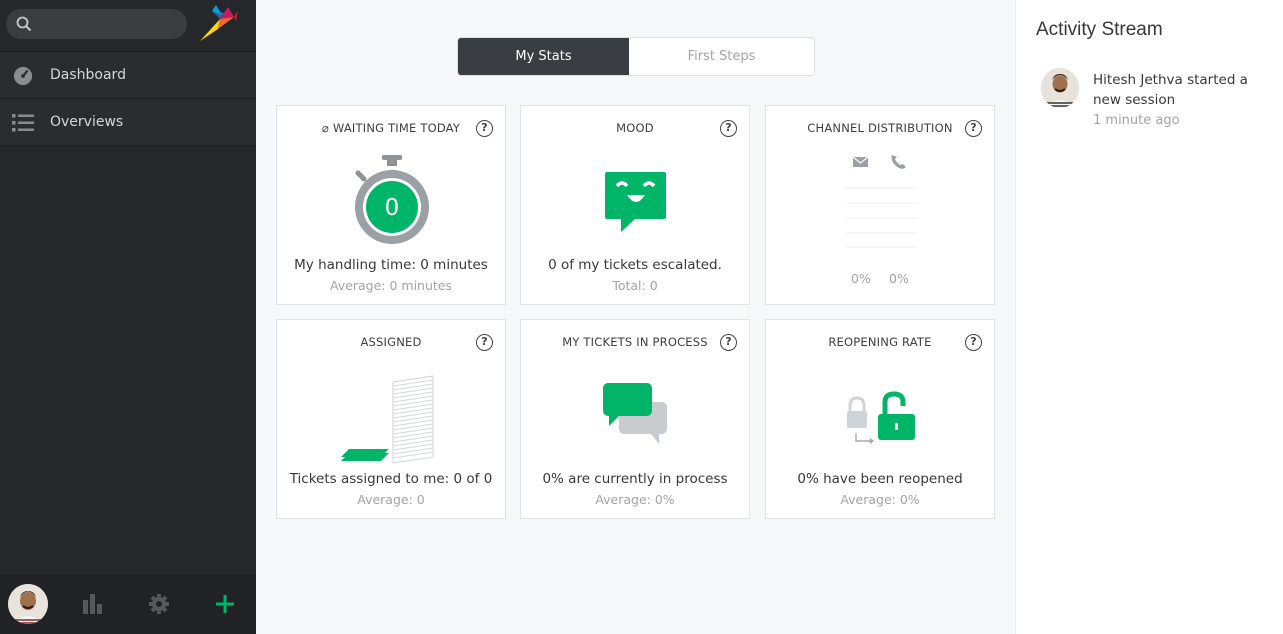  I want to click on waiting-time-value: 0, so click(392, 208).